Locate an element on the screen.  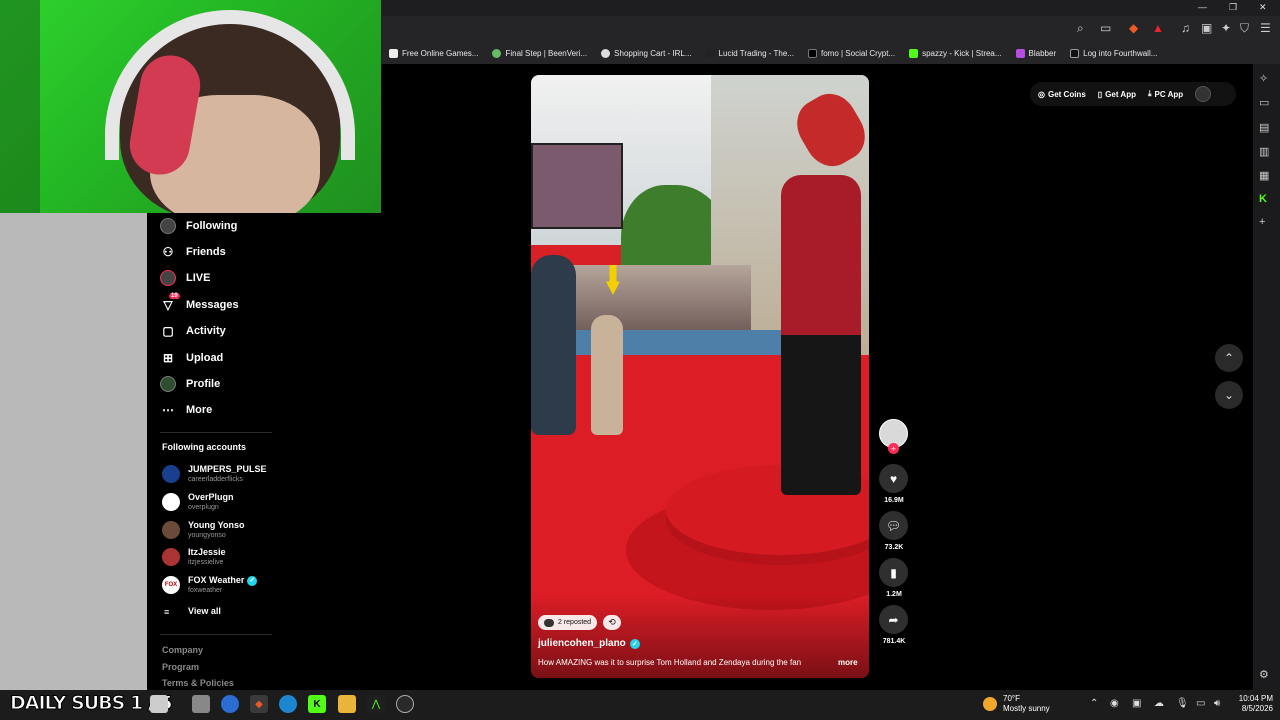
pc-app-button: ⤓ PC App is located at coordinates (1165, 94).